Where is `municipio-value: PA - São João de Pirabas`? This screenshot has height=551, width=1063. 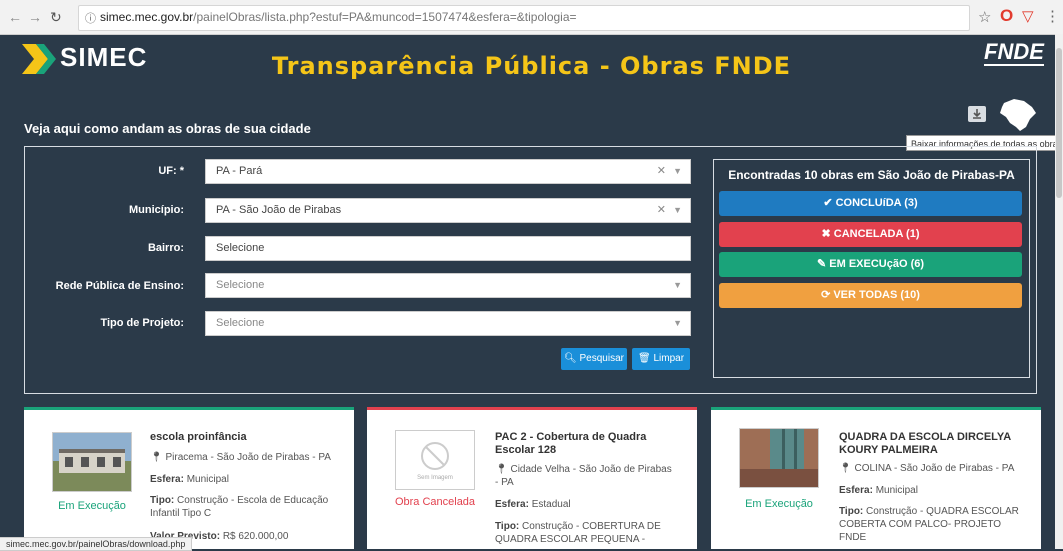 municipio-value: PA - São João de Pirabas is located at coordinates (279, 210).